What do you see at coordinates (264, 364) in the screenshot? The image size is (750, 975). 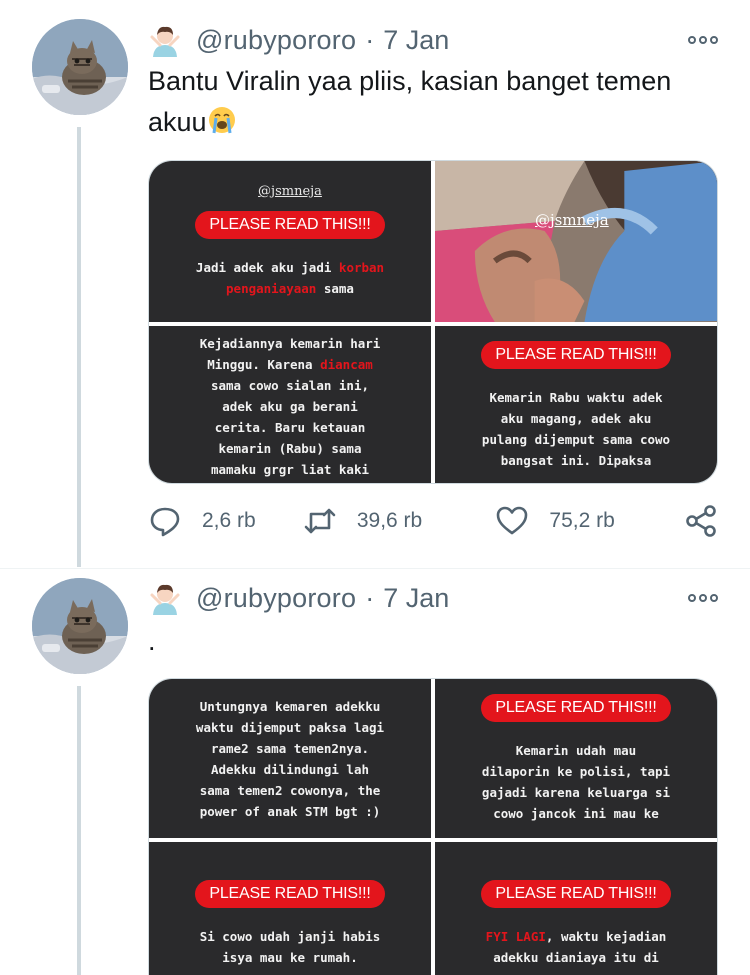 I see `caption-text: Minggu. Karena` at bounding box center [264, 364].